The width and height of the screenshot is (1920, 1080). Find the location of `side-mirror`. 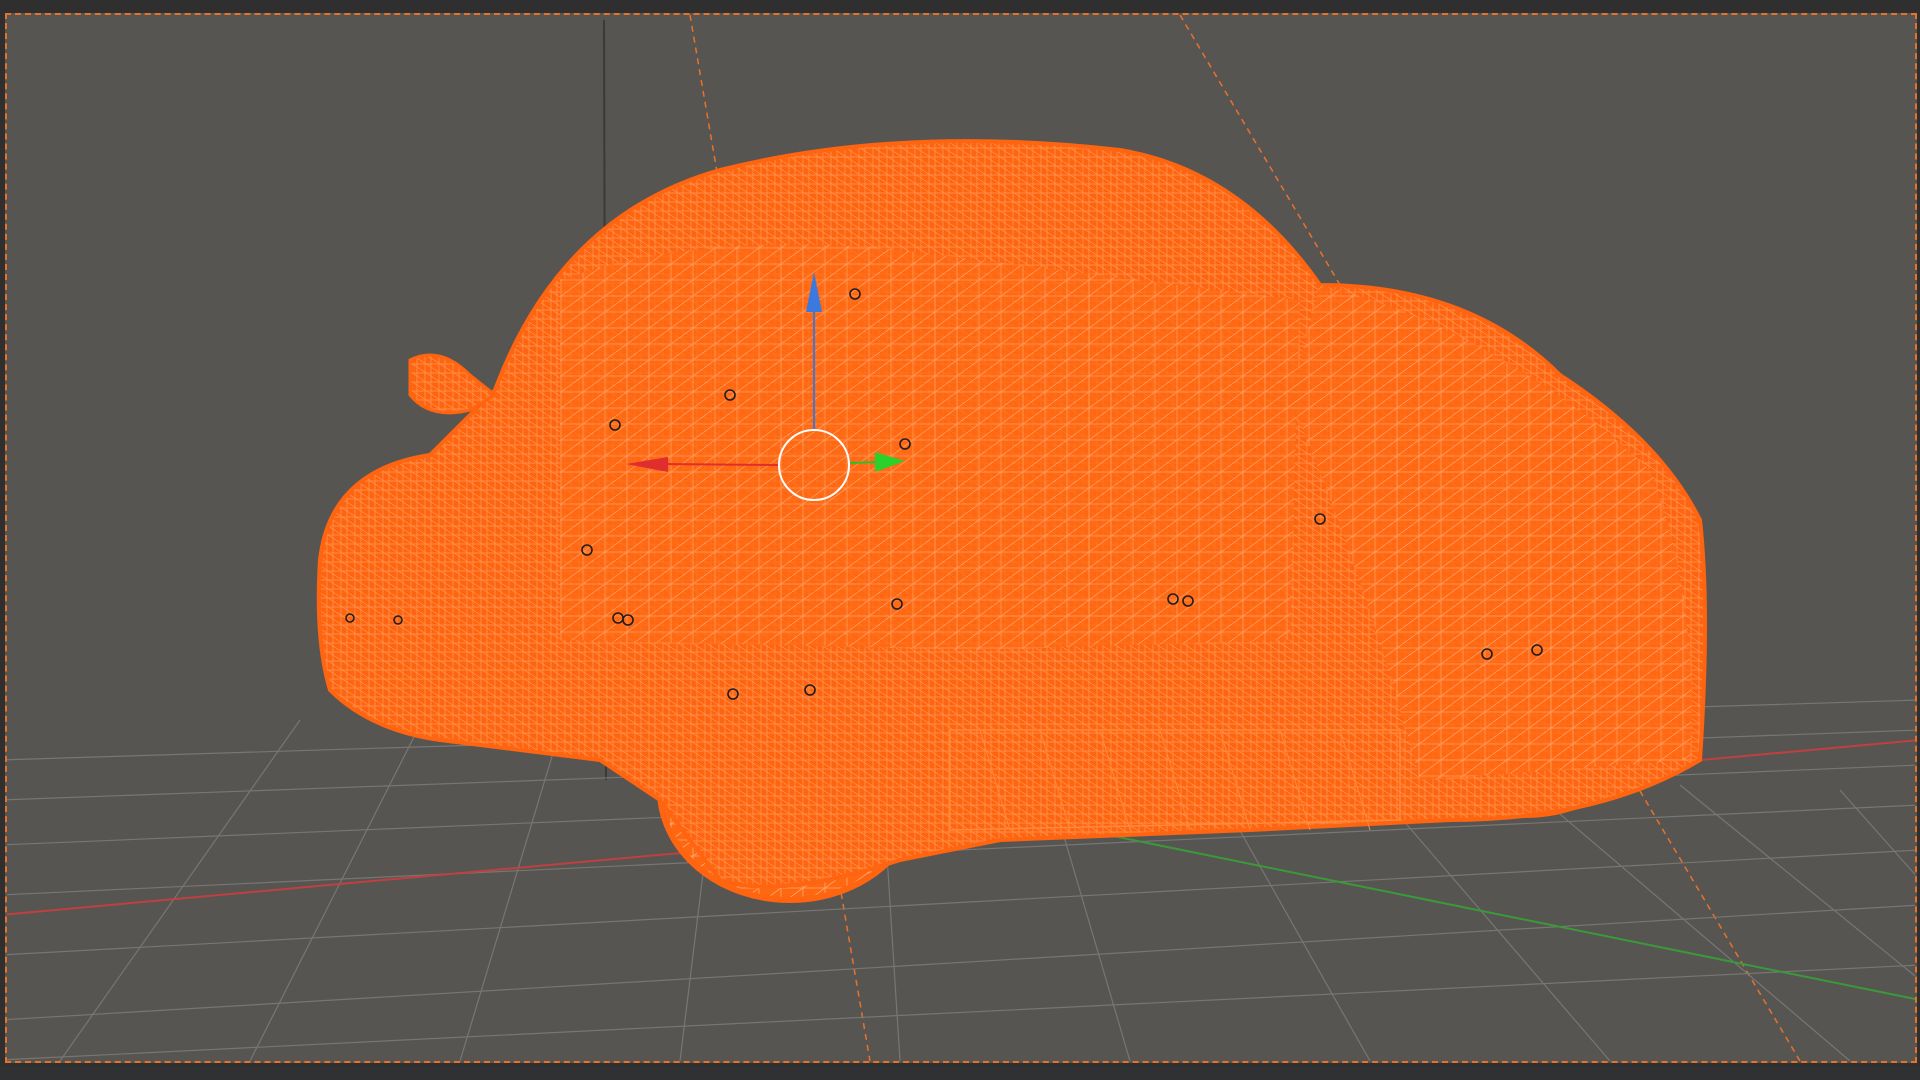

side-mirror is located at coordinates (453, 384).